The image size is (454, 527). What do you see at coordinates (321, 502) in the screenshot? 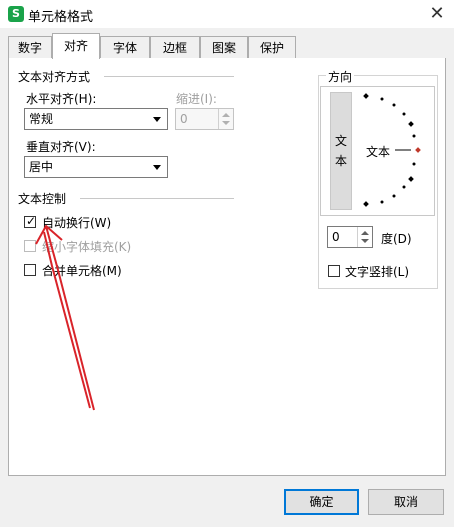
I see `ok-button: 确定` at bounding box center [321, 502].